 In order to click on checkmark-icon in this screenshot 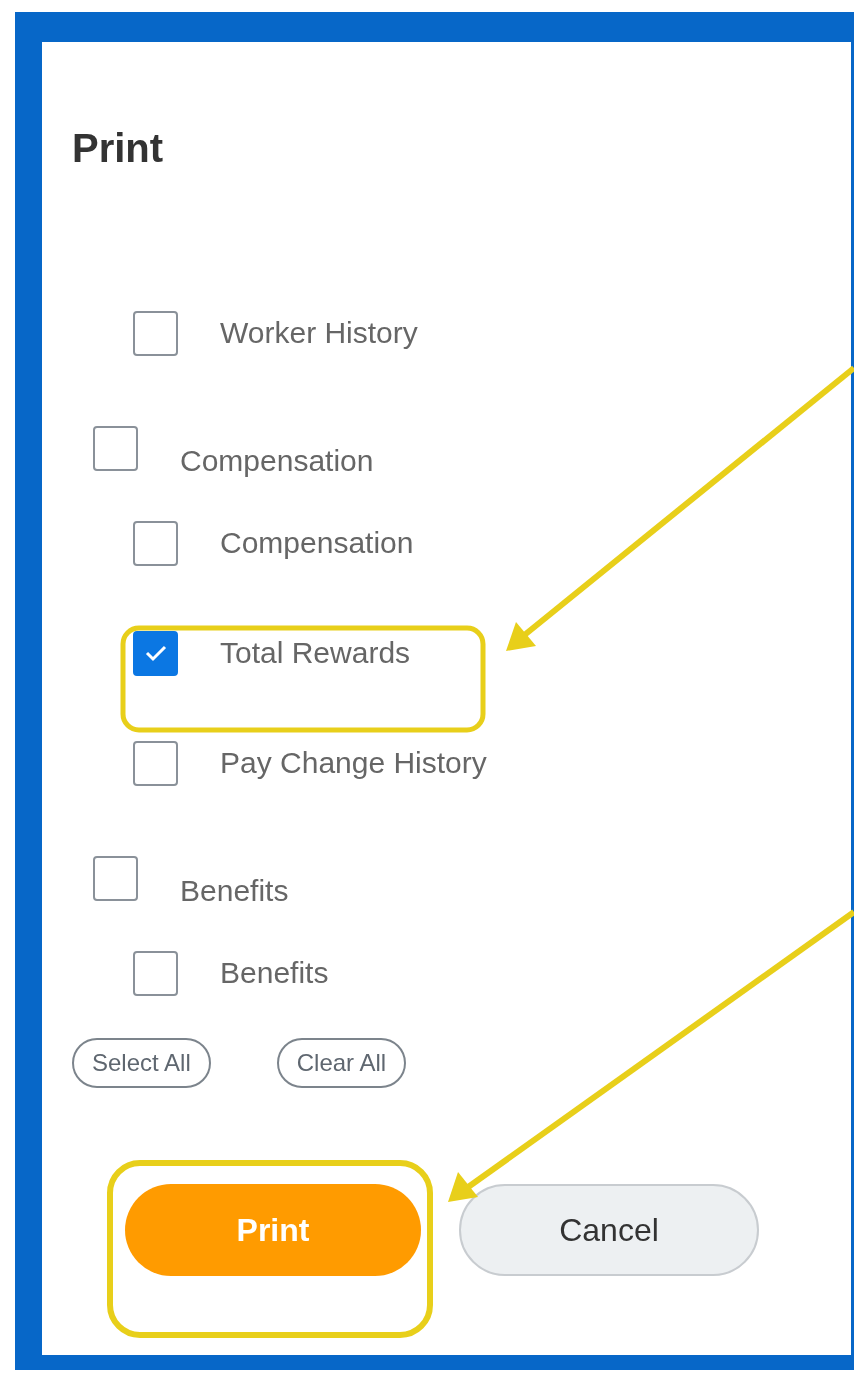, I will do `click(155, 653)`.